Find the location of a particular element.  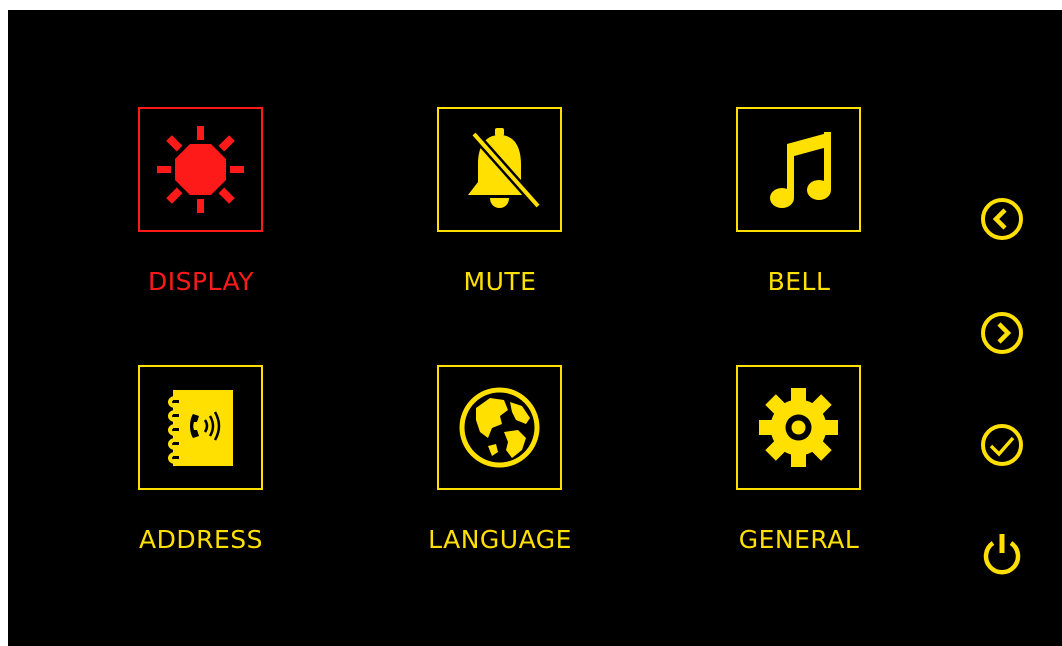

globe-icon is located at coordinates (499, 427).